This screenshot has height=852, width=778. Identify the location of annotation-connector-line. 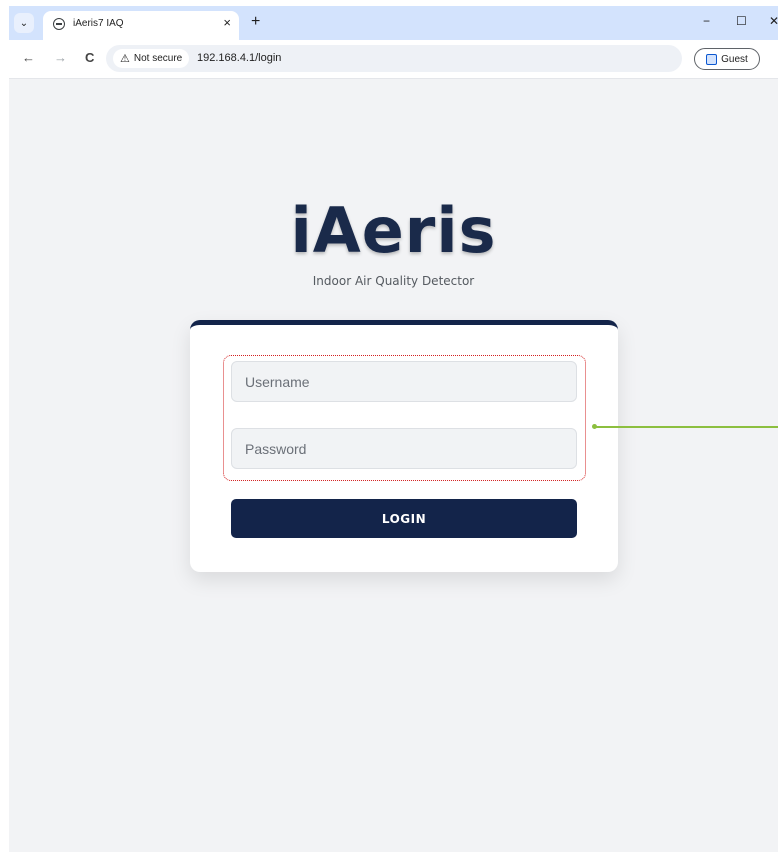
(686, 427).